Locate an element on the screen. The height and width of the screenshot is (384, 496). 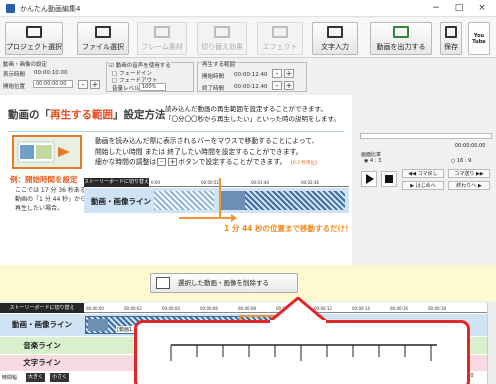
seek-bar is located at coordinates (426, 136).